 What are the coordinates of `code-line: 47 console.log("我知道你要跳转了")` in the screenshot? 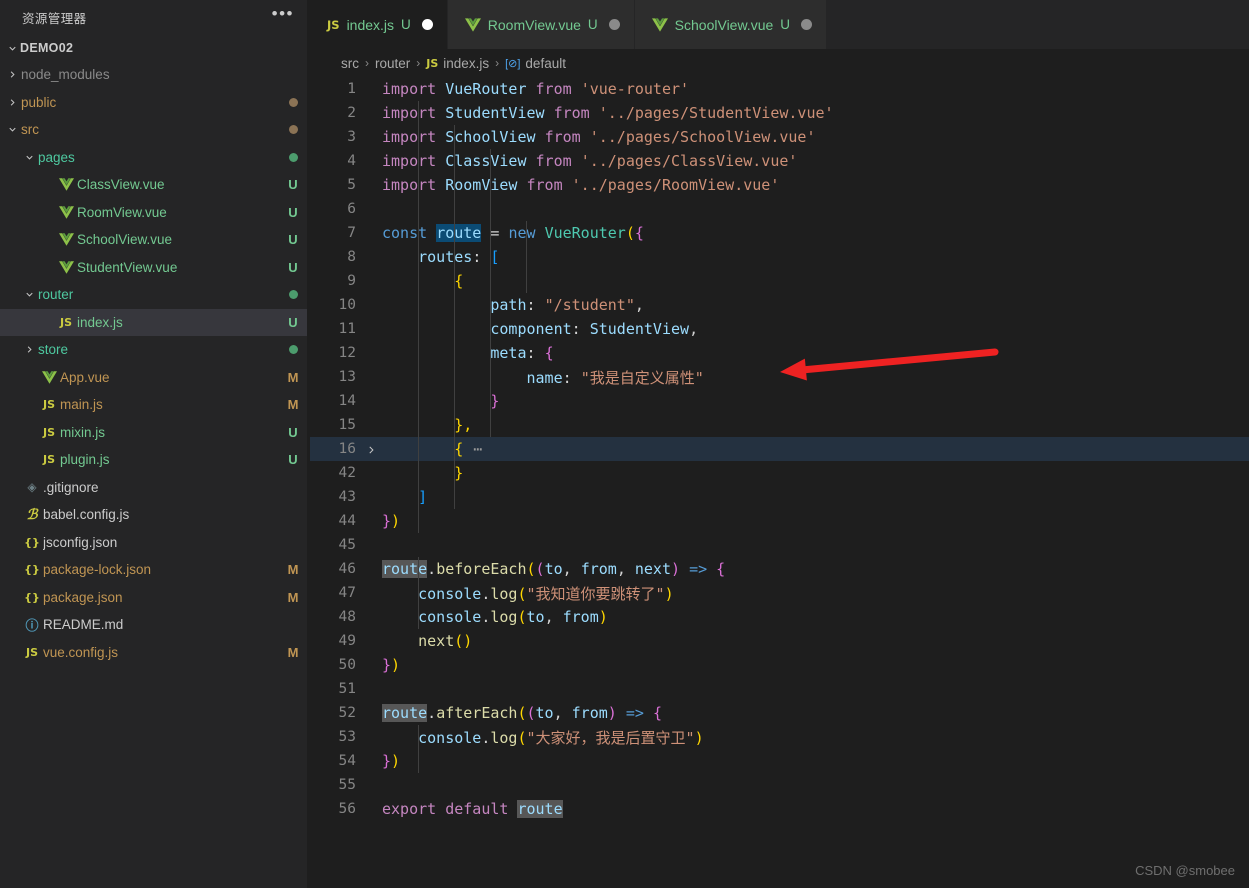 It's located at (779, 593).